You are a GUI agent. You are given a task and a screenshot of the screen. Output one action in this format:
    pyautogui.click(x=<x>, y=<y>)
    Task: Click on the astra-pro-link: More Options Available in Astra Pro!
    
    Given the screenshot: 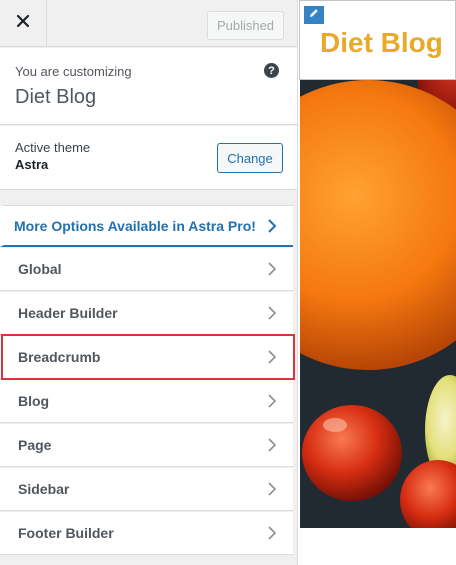 What is the action you would take?
    pyautogui.click(x=146, y=226)
    